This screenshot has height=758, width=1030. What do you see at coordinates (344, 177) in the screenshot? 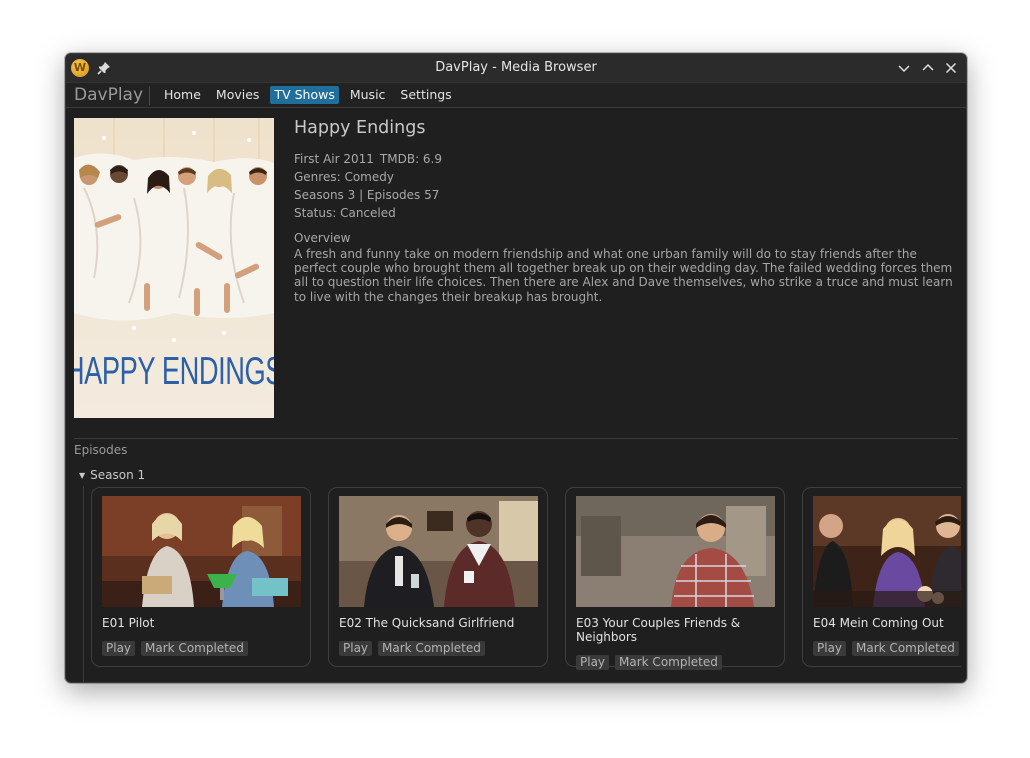
I see `genres: Genres: Comedy` at bounding box center [344, 177].